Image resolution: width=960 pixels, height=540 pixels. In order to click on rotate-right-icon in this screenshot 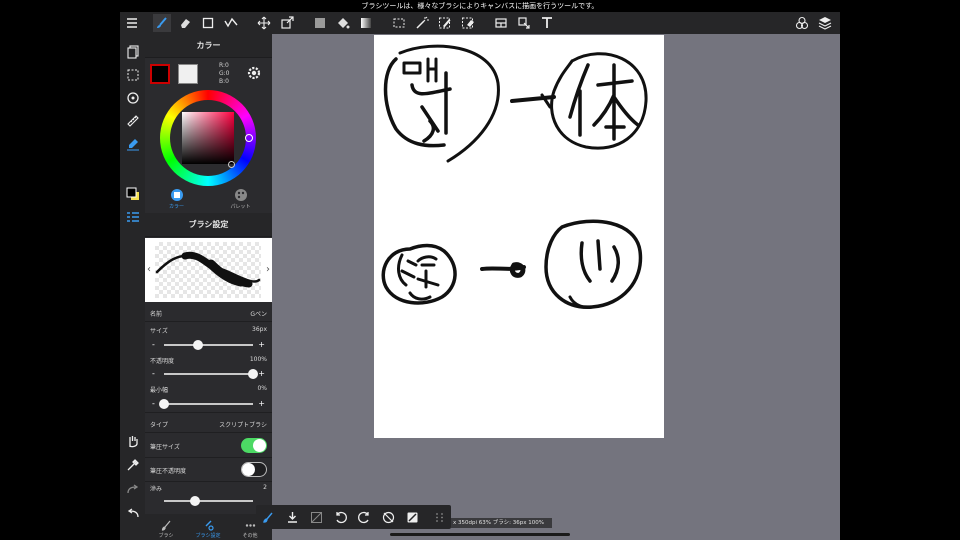, I will do `click(364, 517)`.